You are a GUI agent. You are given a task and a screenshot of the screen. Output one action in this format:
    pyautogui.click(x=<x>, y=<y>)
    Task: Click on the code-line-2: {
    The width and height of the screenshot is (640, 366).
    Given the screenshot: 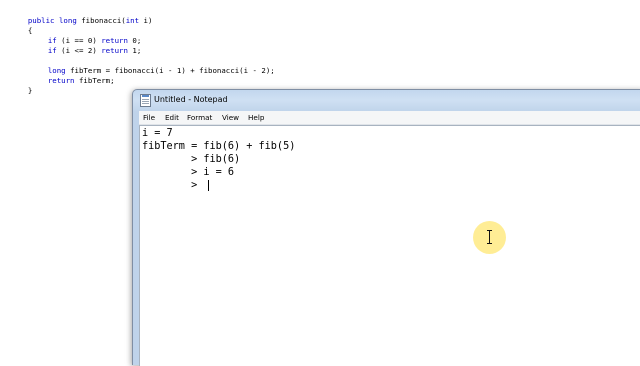 What is the action you would take?
    pyautogui.click(x=21, y=31)
    